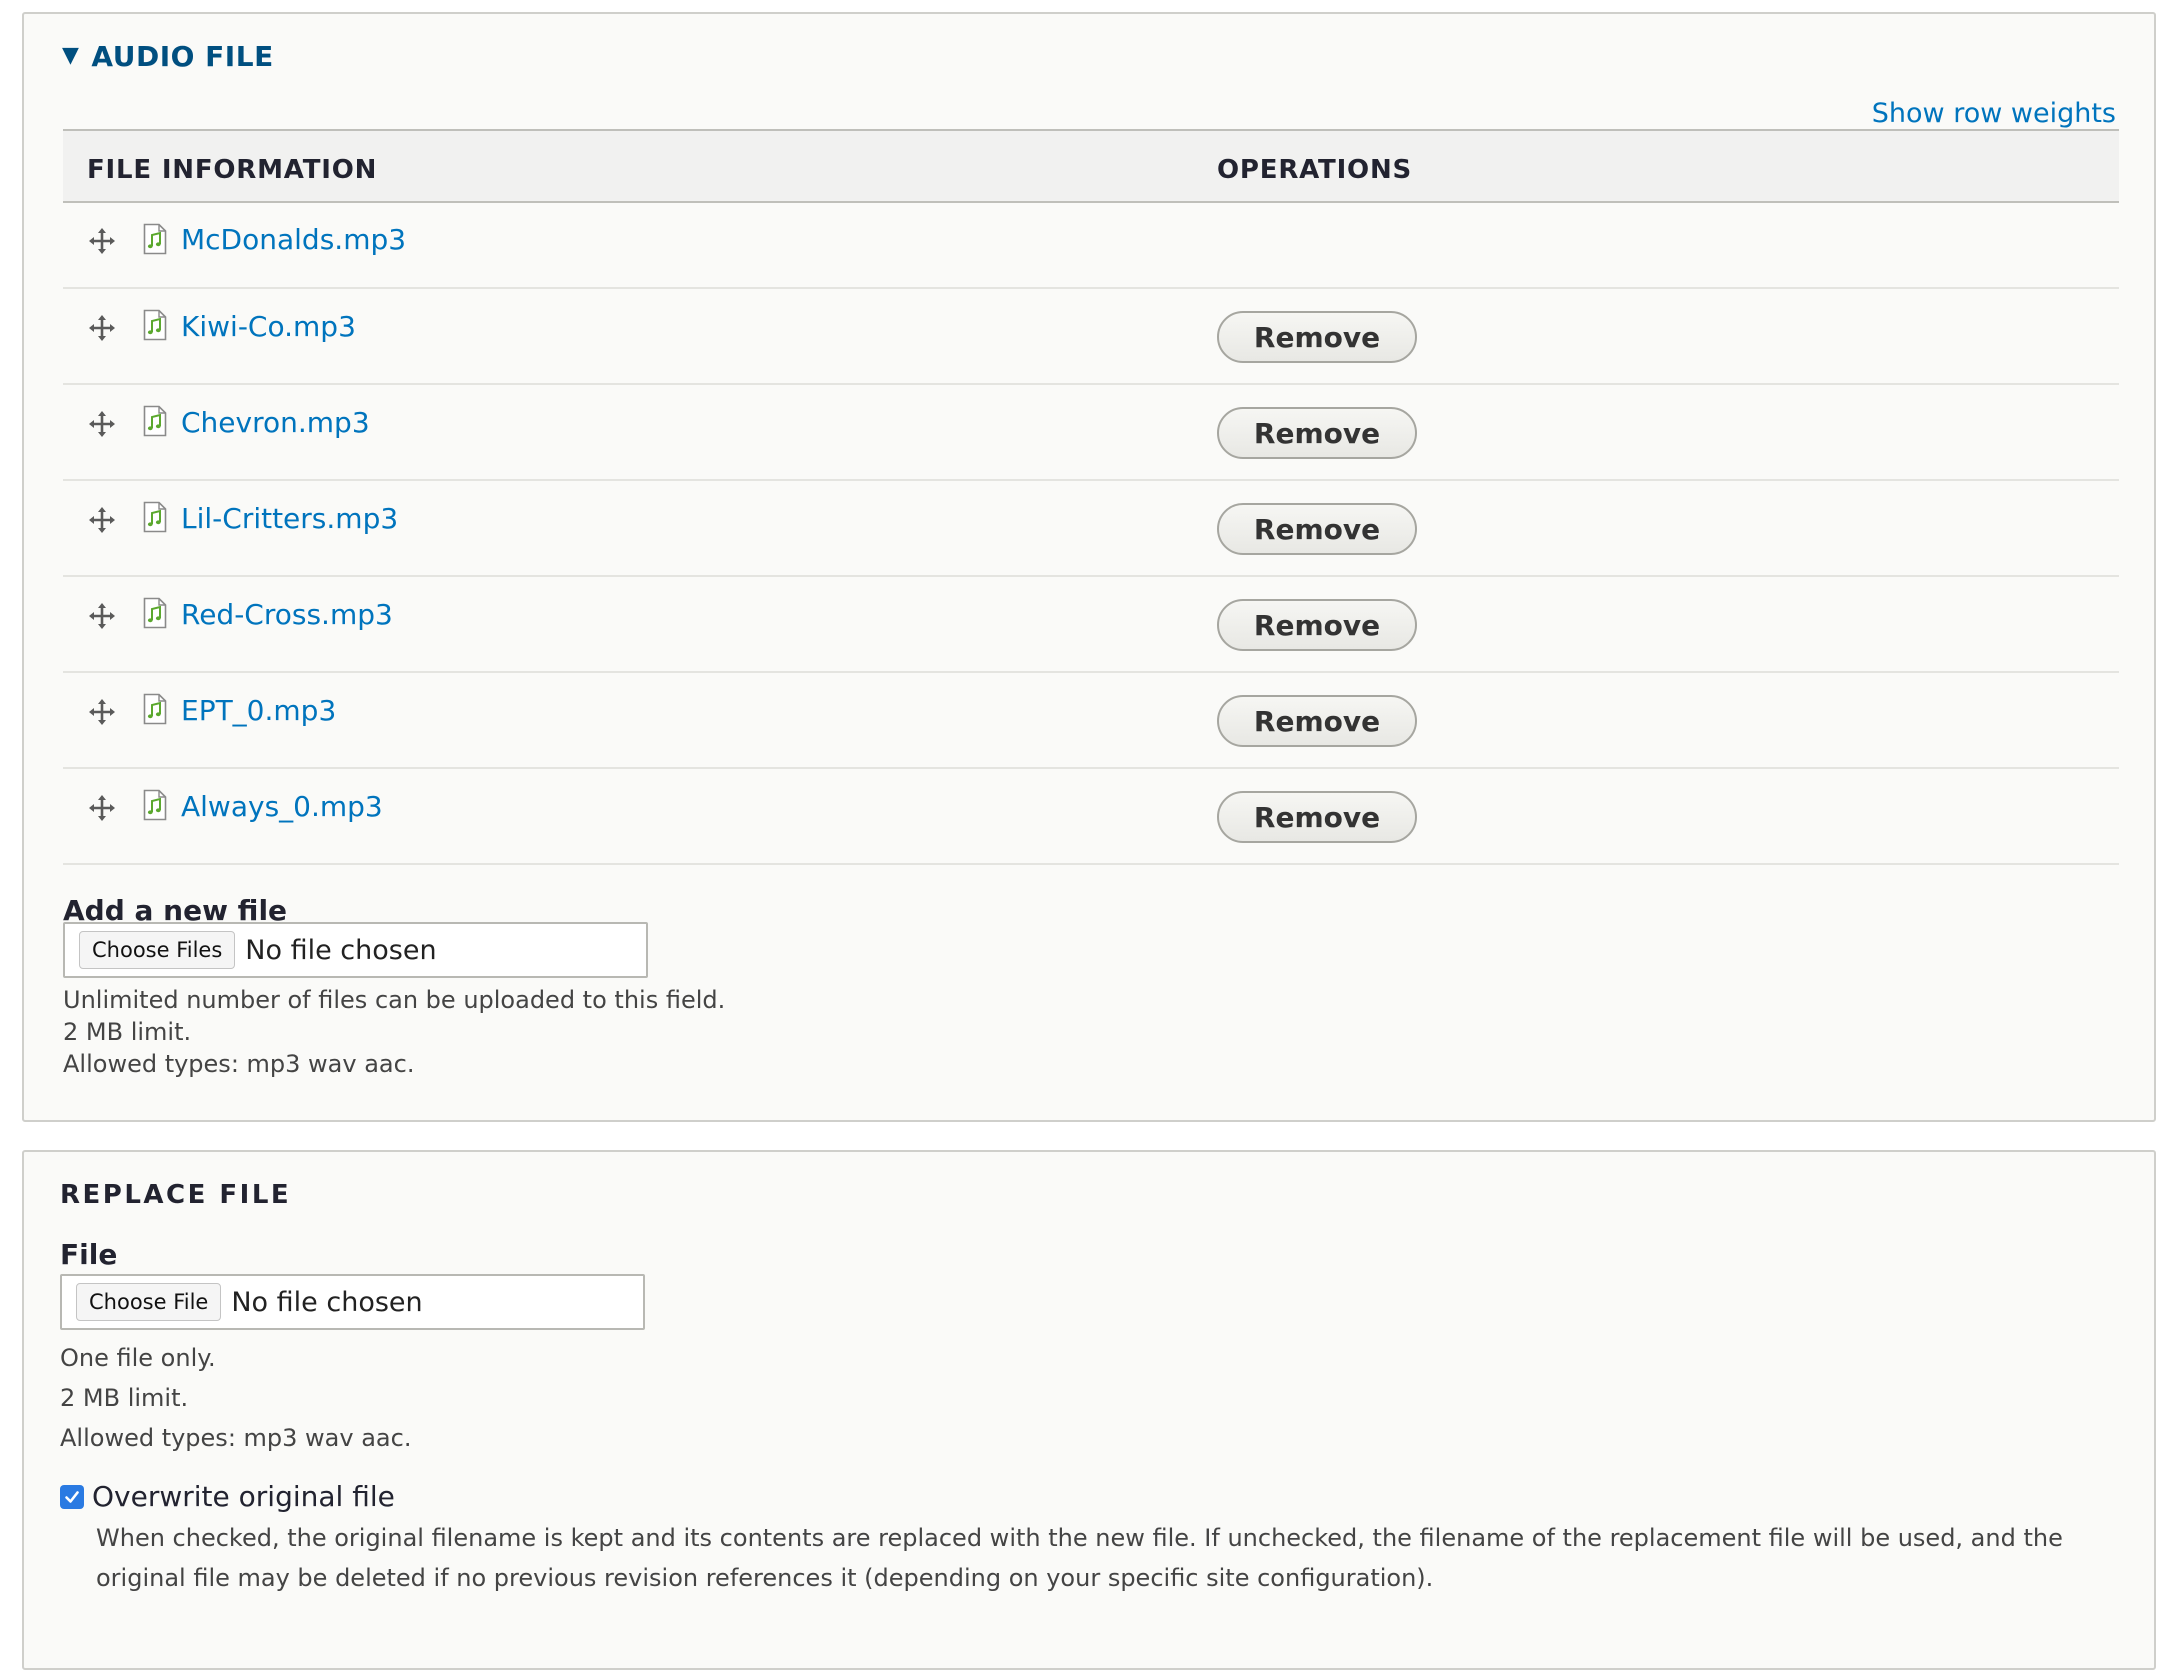 Image resolution: width=2180 pixels, height=1670 pixels. What do you see at coordinates (1091, 625) in the screenshot?
I see `table-row: Red-Cross.mp3 Remove` at bounding box center [1091, 625].